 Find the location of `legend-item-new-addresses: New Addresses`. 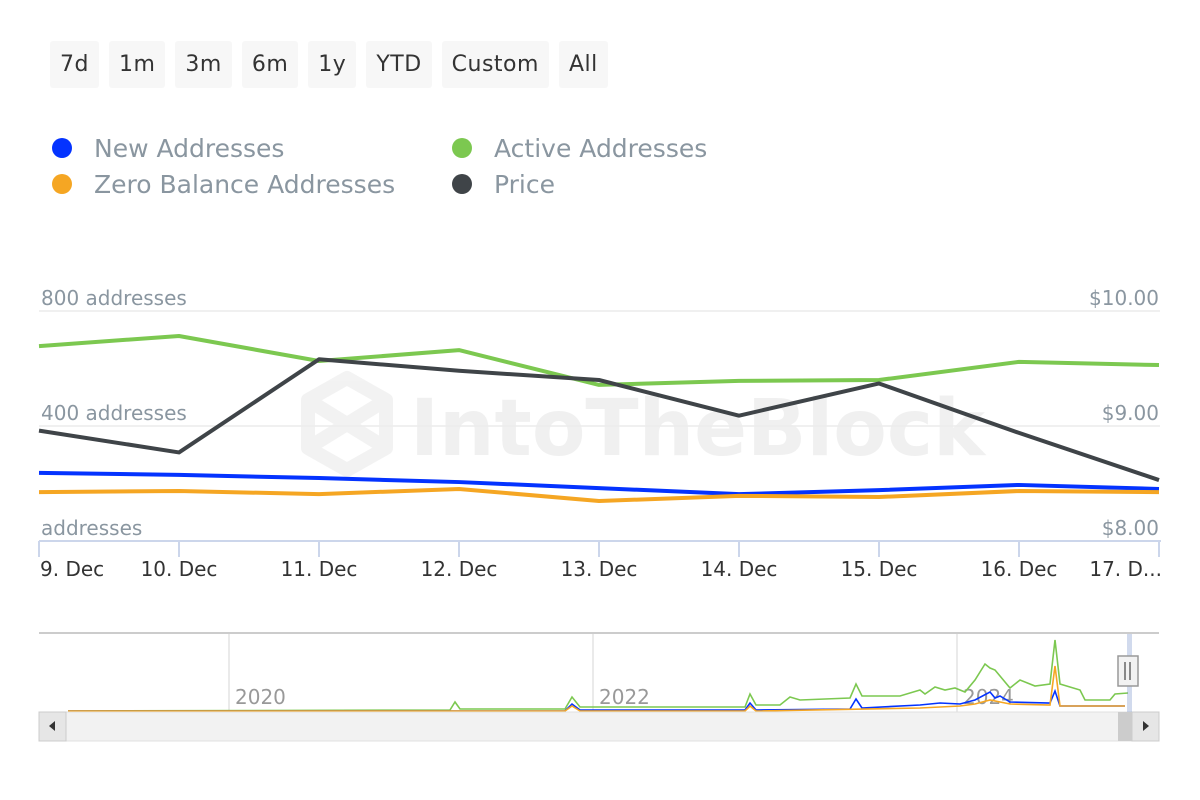

legend-item-new-addresses: New Addresses is located at coordinates (252, 148).